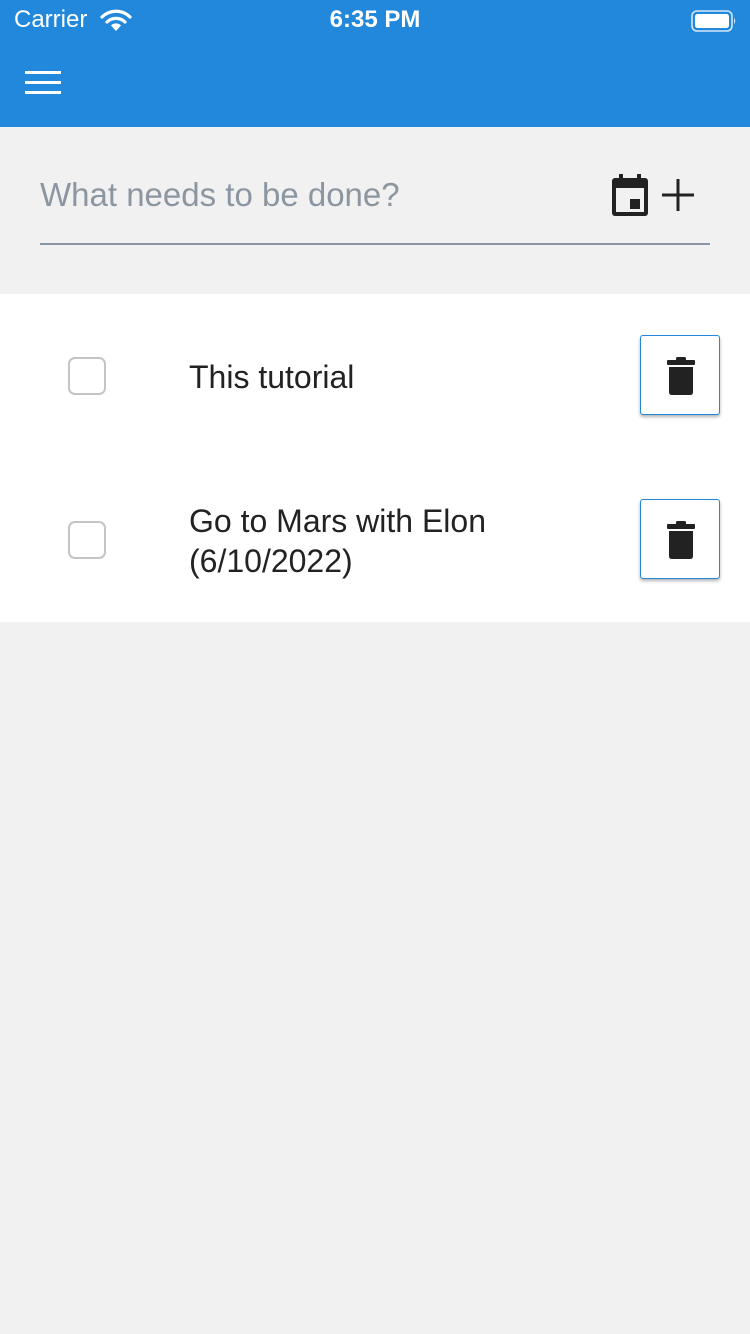  What do you see at coordinates (630, 195) in the screenshot?
I see `calendar-icon` at bounding box center [630, 195].